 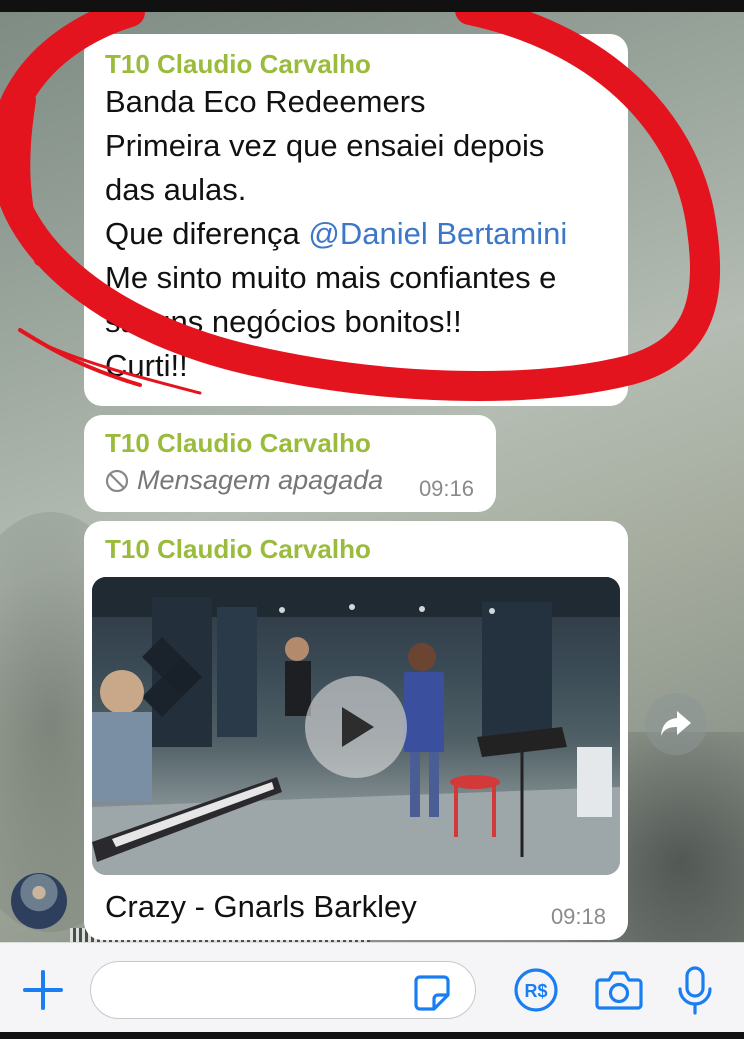 What do you see at coordinates (437, 233) in the screenshot?
I see `mention-link: @Daniel Bertamini` at bounding box center [437, 233].